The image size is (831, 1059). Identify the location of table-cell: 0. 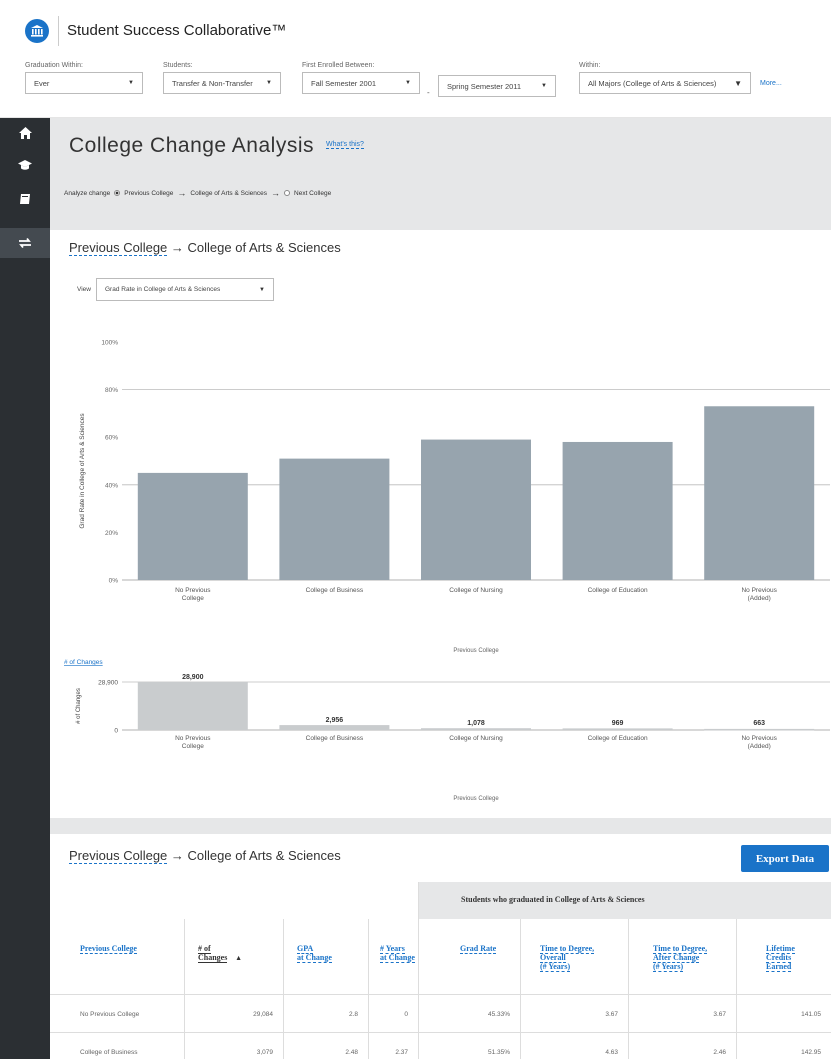
(406, 1014).